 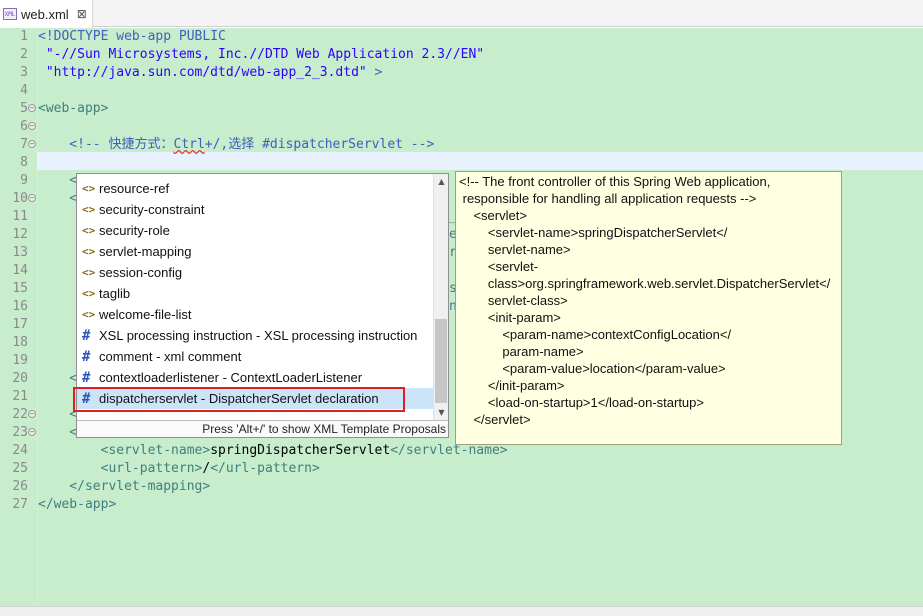 I want to click on line-number: 25, so click(x=20, y=468).